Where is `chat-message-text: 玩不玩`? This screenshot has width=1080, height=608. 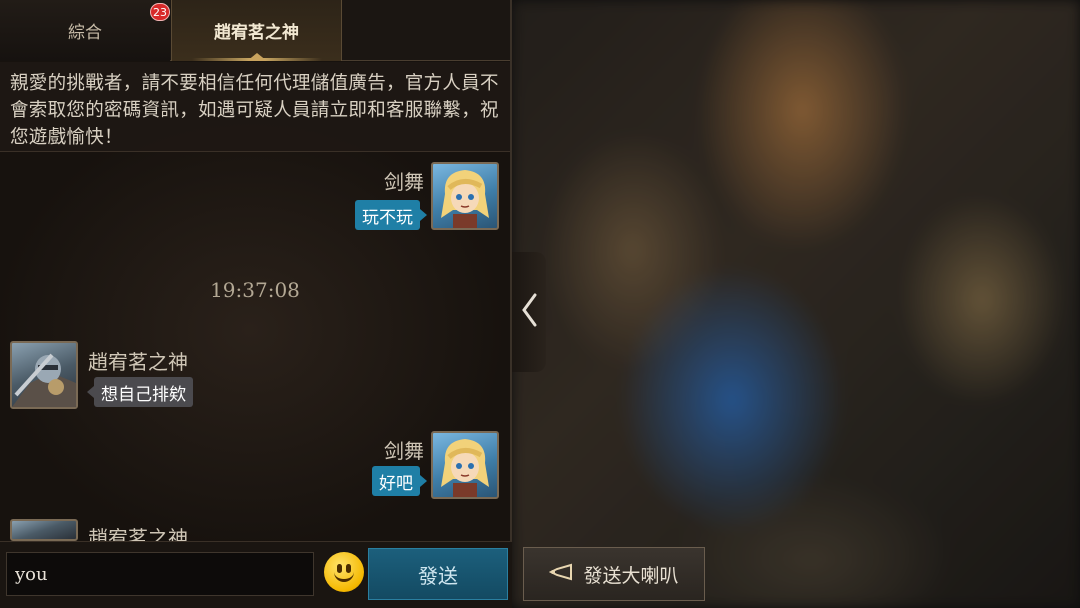 chat-message-text: 玩不玩 is located at coordinates (387, 217).